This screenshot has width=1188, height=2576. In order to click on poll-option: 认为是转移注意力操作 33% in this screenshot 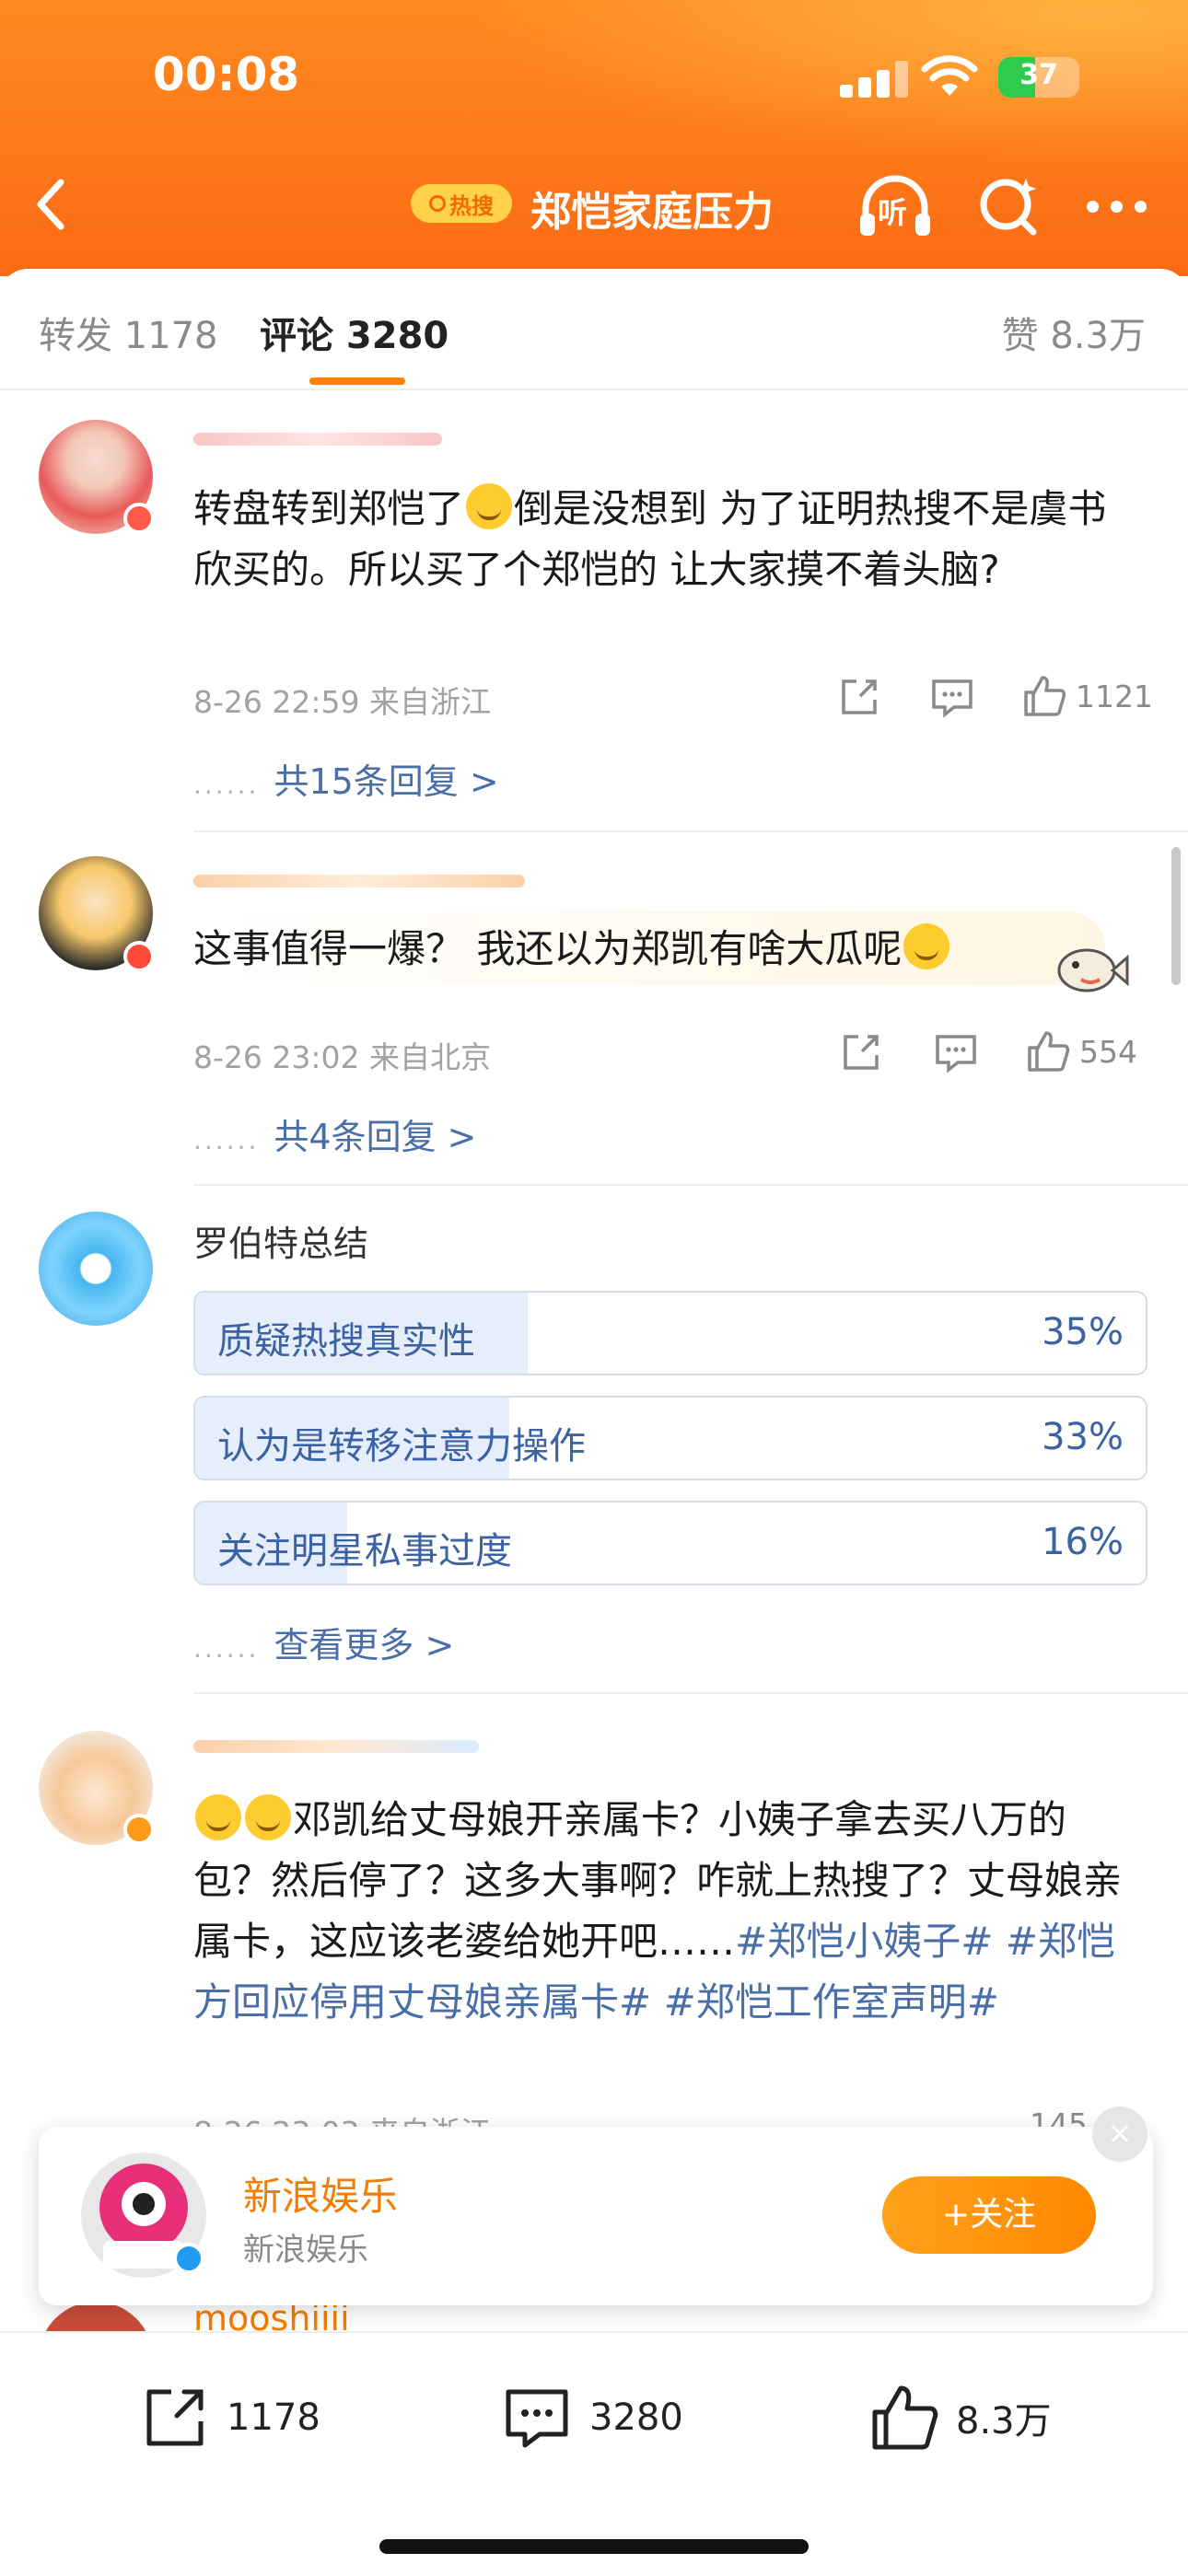, I will do `click(670, 1438)`.